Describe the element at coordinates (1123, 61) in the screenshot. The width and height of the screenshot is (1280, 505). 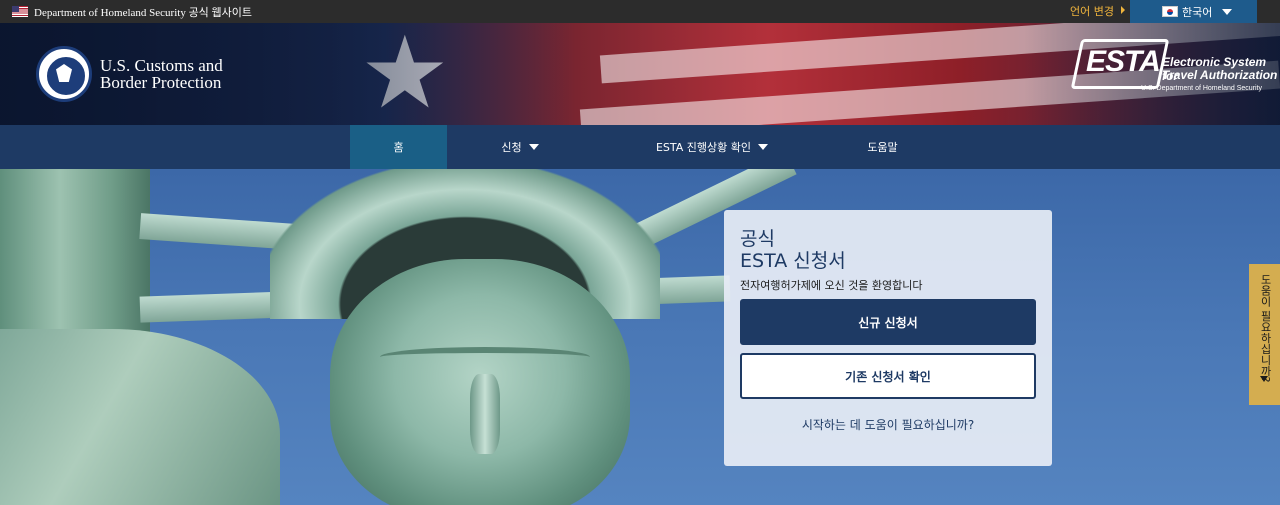
I see `esta-logo-text: ESTA` at that location.